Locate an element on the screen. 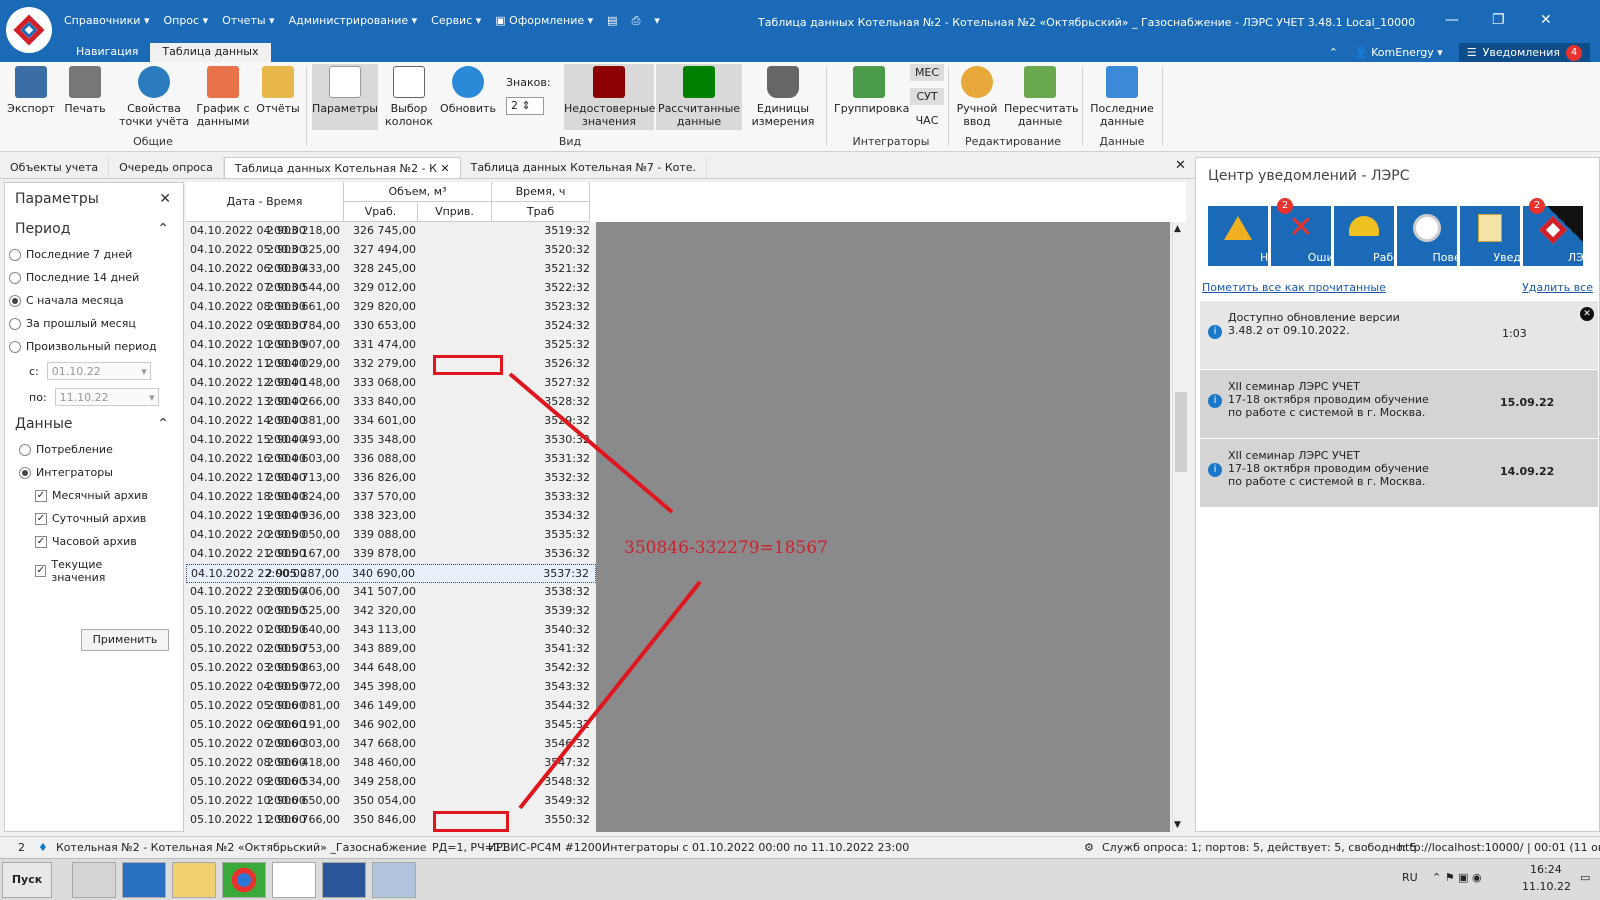 This screenshot has height=900, width=1600. tile-checks: Поверки is located at coordinates (1439, 236).